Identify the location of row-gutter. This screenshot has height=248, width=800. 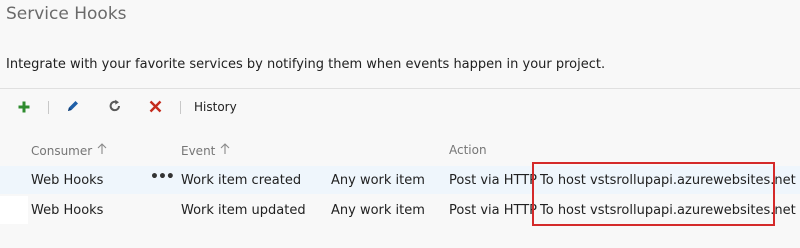
(14, 210).